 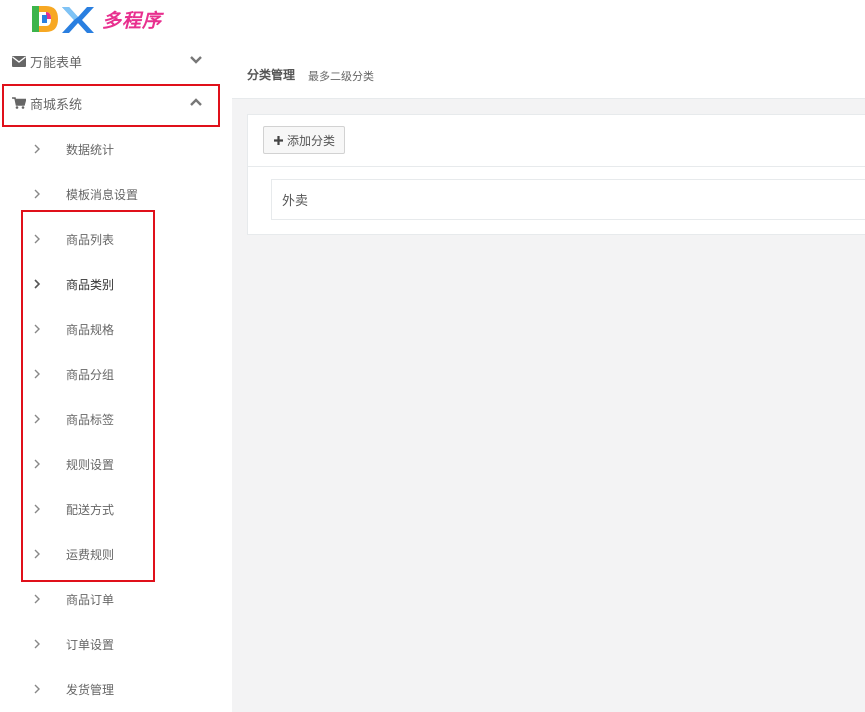 I want to click on sidebar-item-product-group: 商品分组, so click(x=116, y=374).